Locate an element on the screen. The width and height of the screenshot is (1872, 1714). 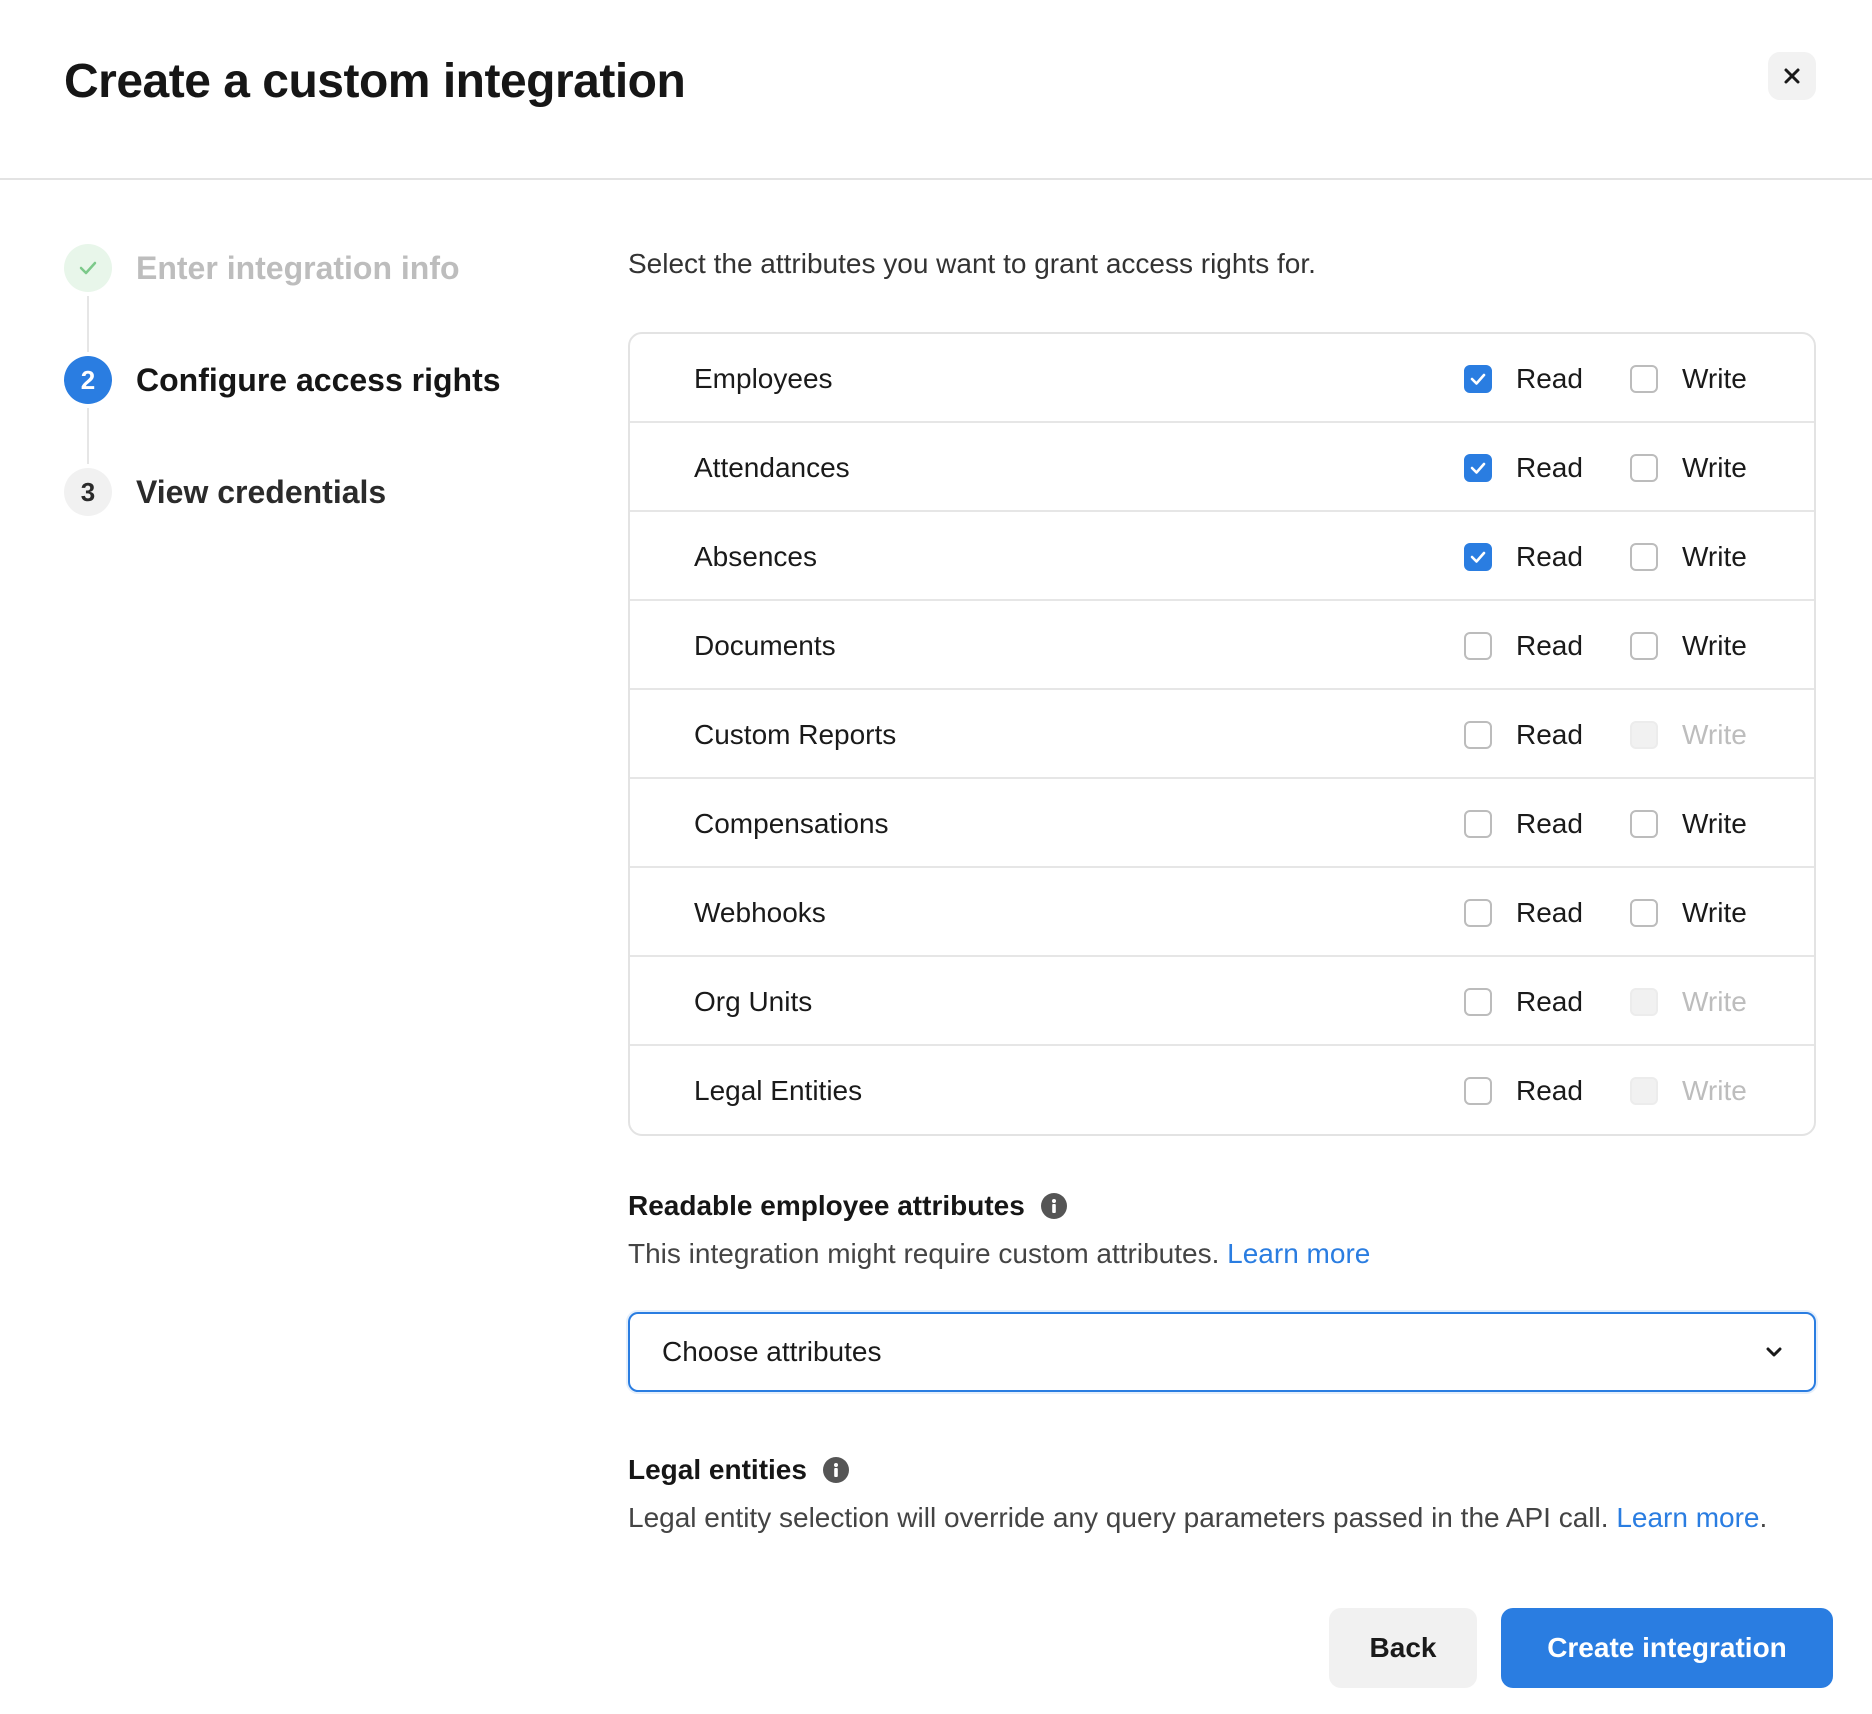
attribute-name: Absences is located at coordinates (755, 556).